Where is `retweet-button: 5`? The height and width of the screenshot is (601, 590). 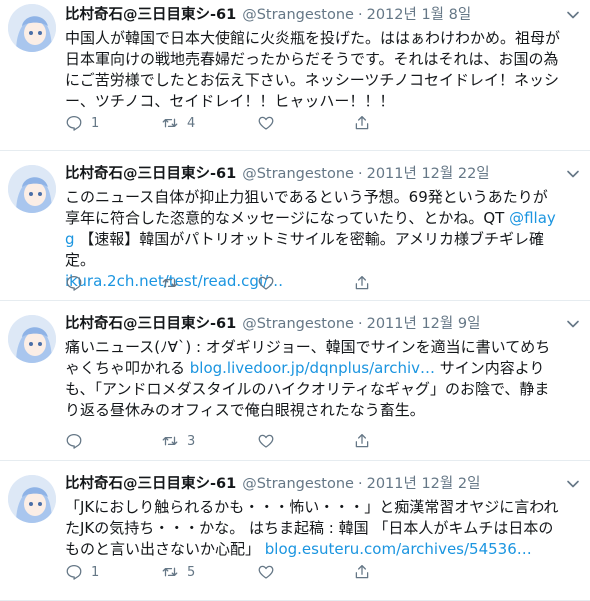 retweet-button: 5 is located at coordinates (209, 572).